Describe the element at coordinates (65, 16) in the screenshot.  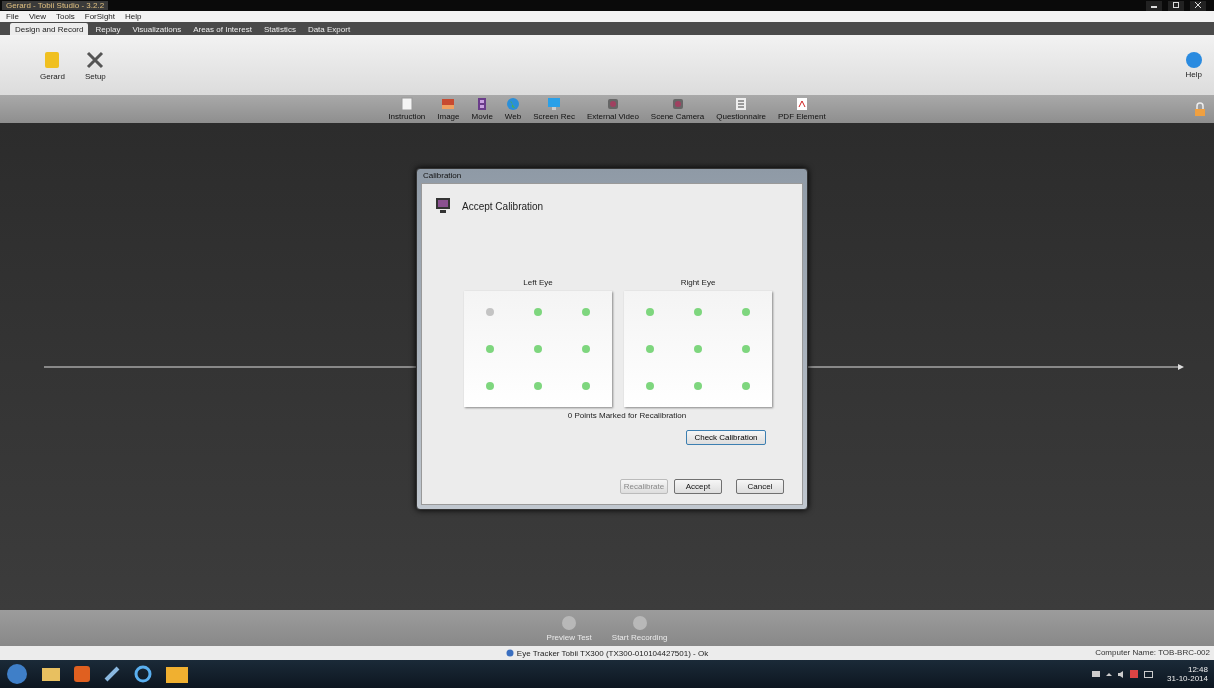
I see `menu-item: Tools` at that location.